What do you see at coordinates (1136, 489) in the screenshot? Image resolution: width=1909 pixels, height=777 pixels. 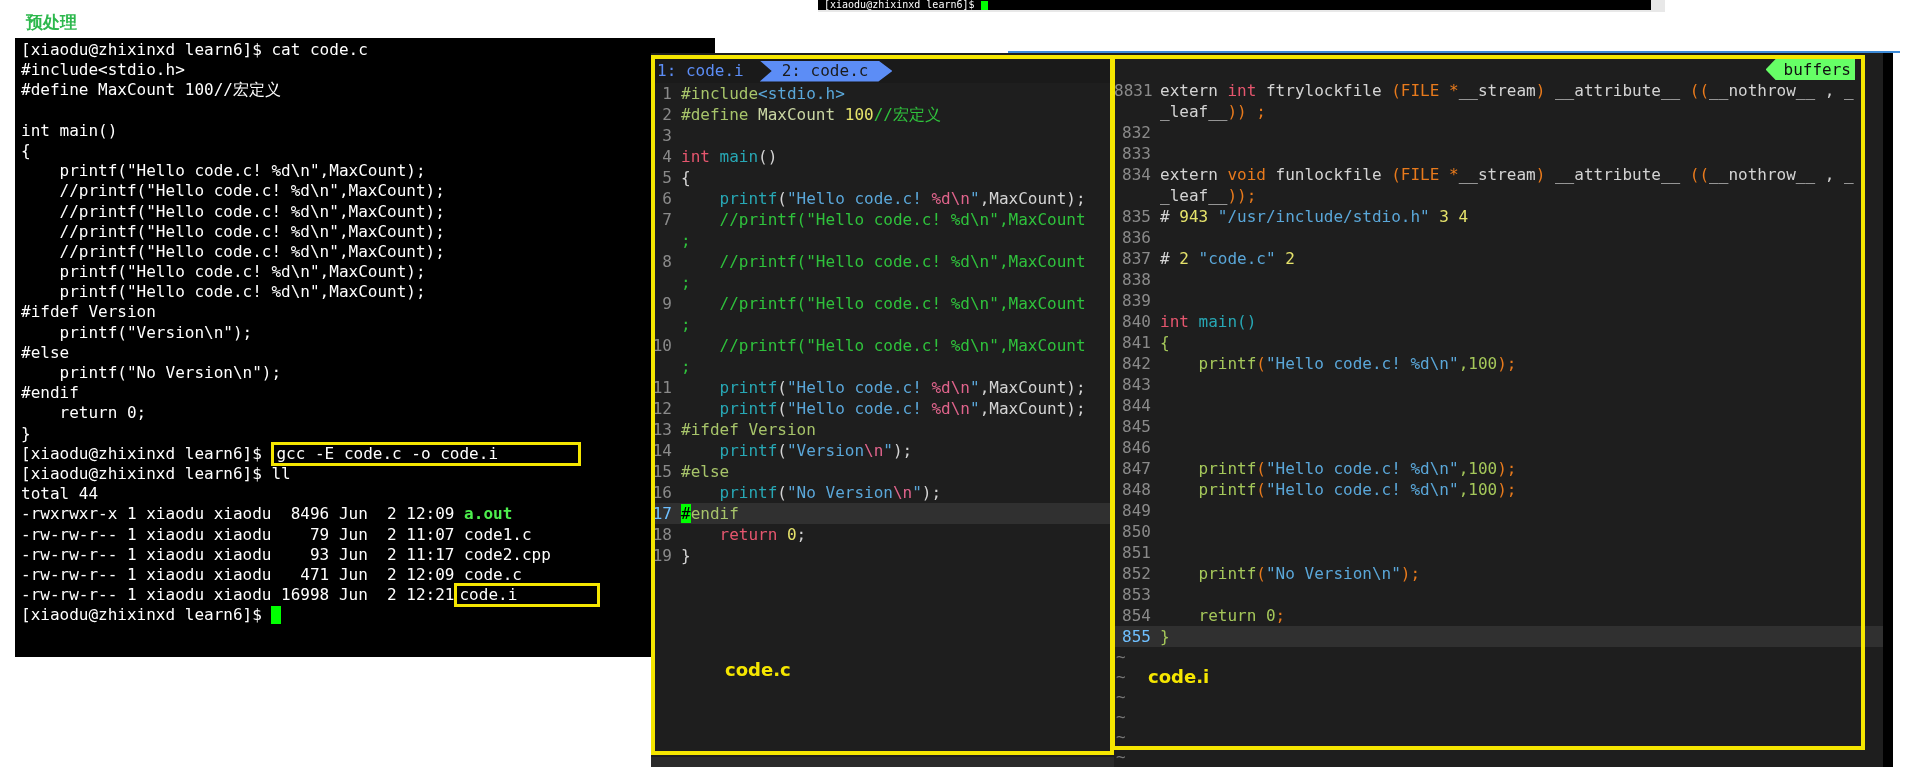 I see `line-number: 848` at bounding box center [1136, 489].